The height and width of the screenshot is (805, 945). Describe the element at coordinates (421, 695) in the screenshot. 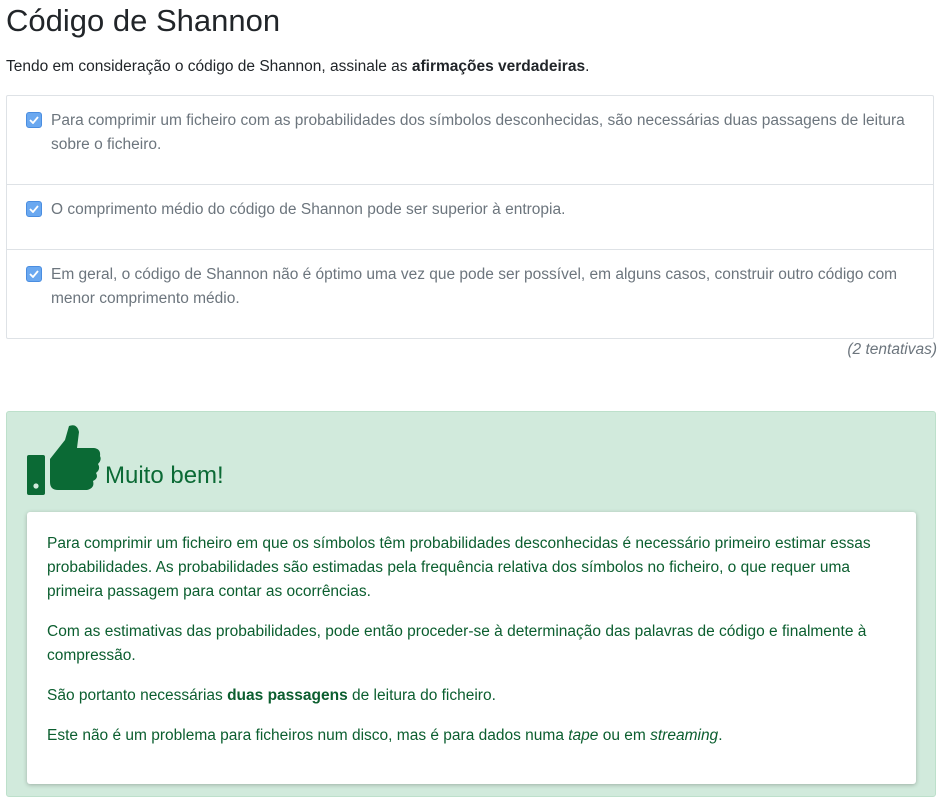

I see `feedback-text: de leitura do ficheiro.` at that location.